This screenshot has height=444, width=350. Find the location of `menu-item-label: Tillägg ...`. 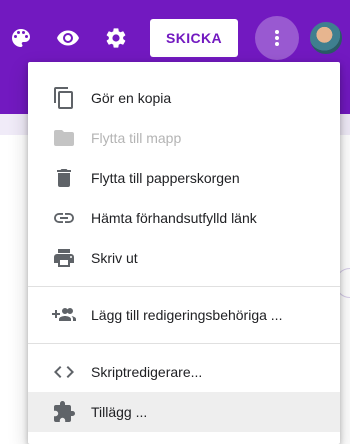

menu-item-label: Tillägg ... is located at coordinates (119, 412).